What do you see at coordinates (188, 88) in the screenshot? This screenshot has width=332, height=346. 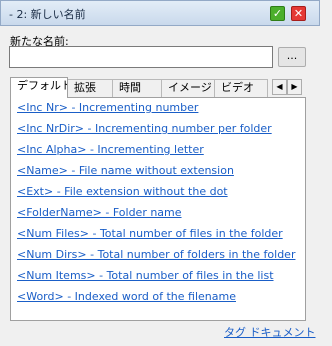 I see `tab-image: イメージ` at bounding box center [188, 88].